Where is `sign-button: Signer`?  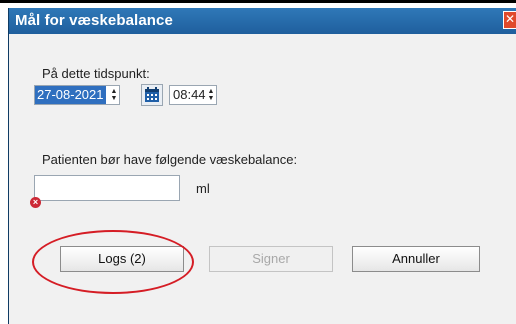
sign-button: Signer is located at coordinates (271, 259).